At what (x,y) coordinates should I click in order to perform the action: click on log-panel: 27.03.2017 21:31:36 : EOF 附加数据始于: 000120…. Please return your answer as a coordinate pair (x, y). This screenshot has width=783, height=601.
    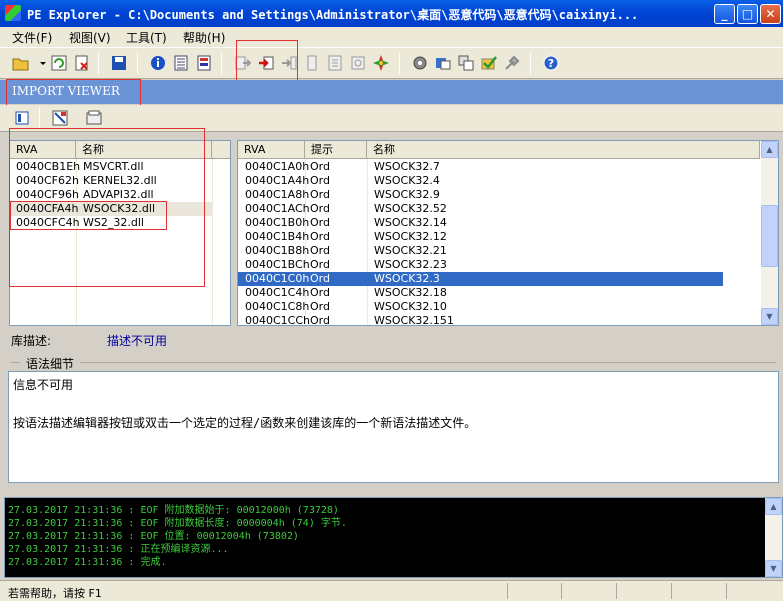
    Looking at the image, I should click on (393, 537).